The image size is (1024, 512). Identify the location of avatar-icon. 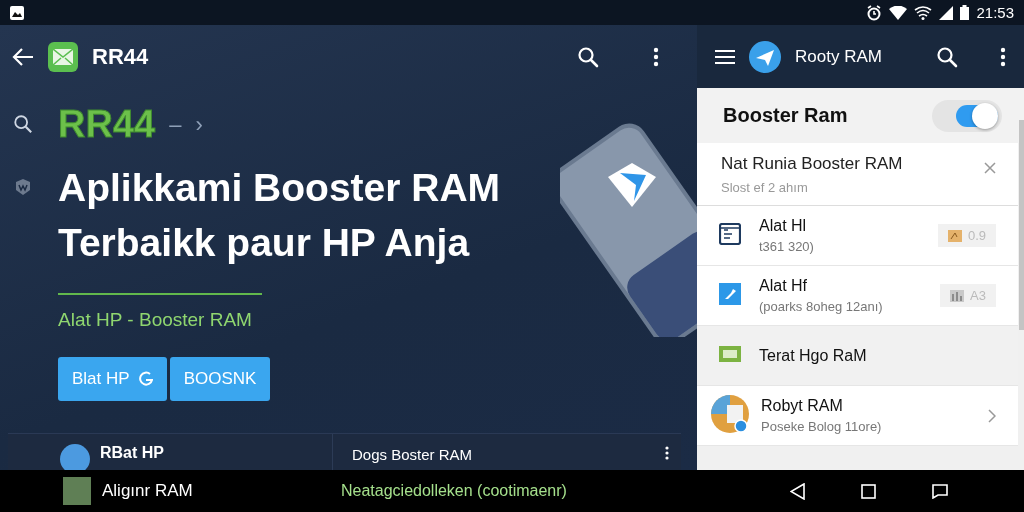
(75, 457).